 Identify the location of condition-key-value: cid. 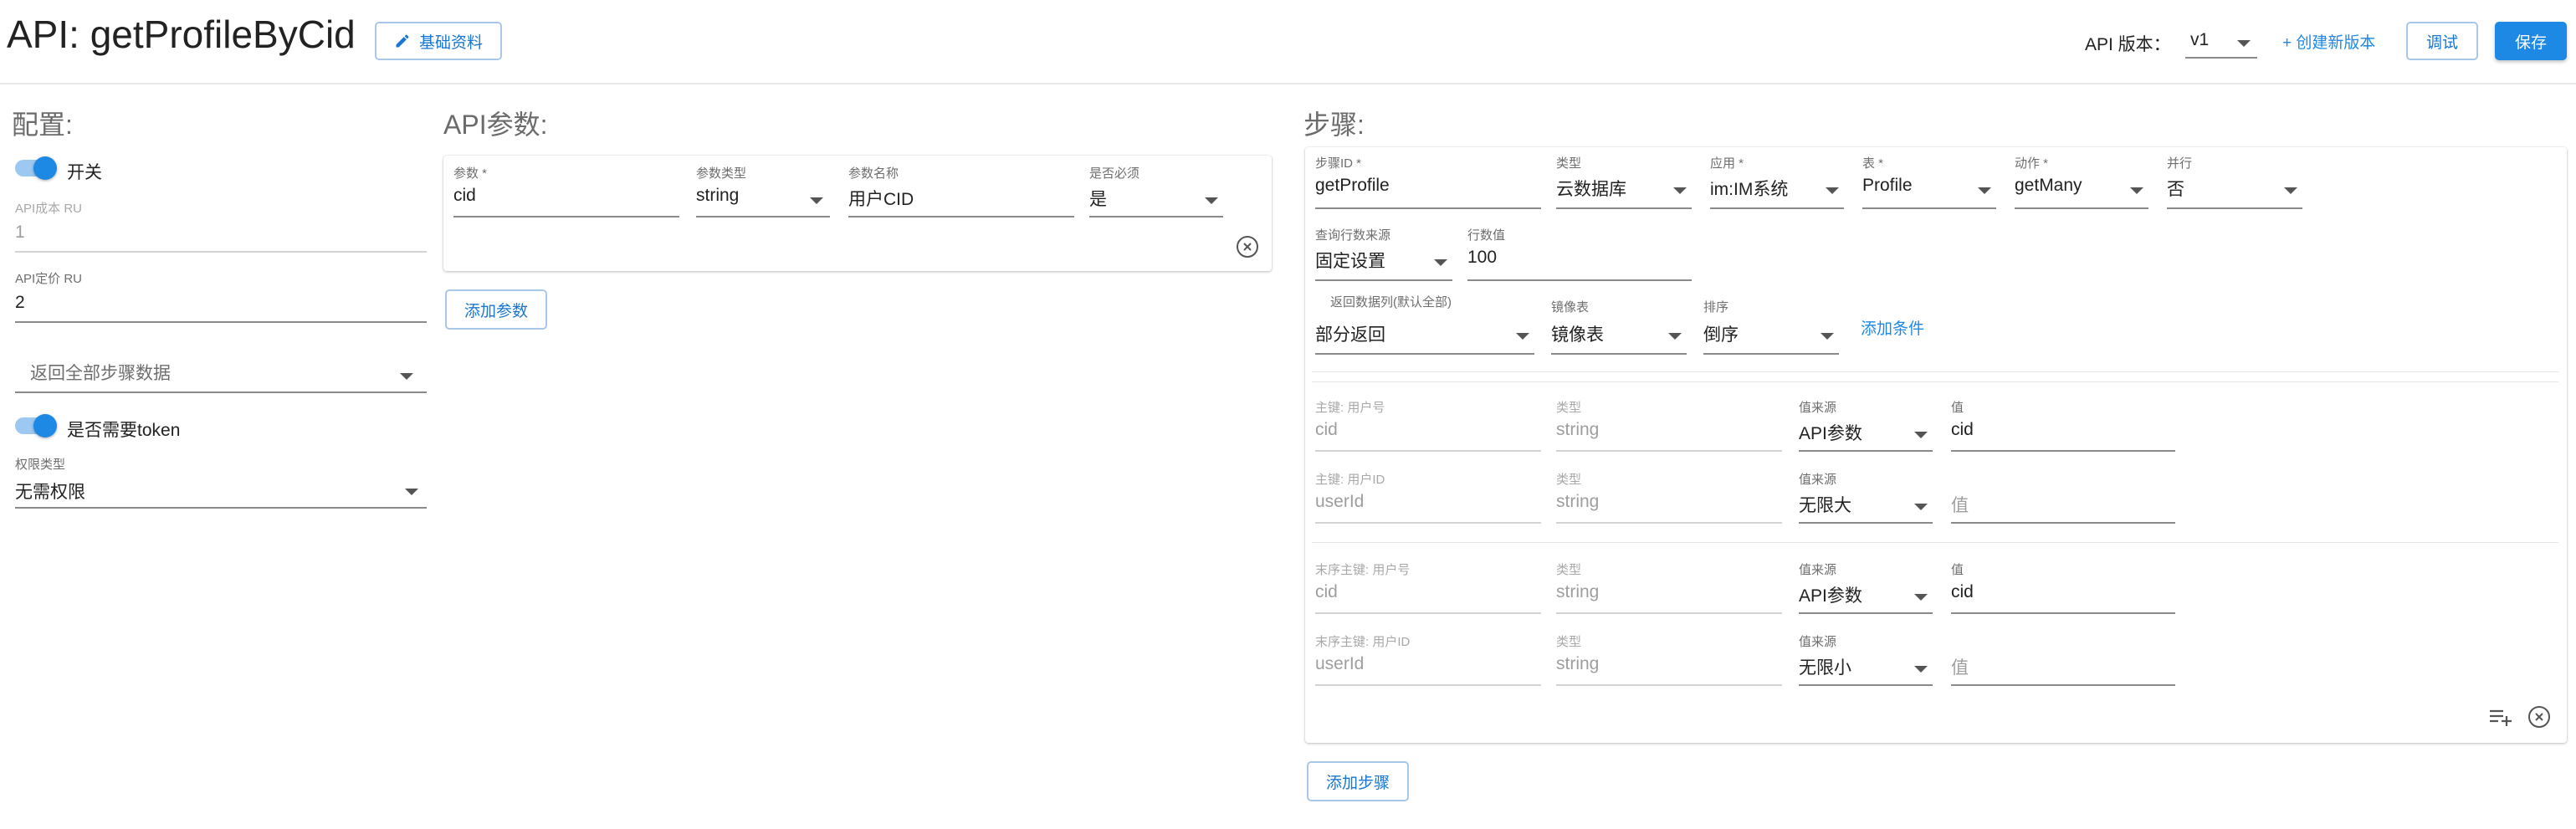
(1327, 591).